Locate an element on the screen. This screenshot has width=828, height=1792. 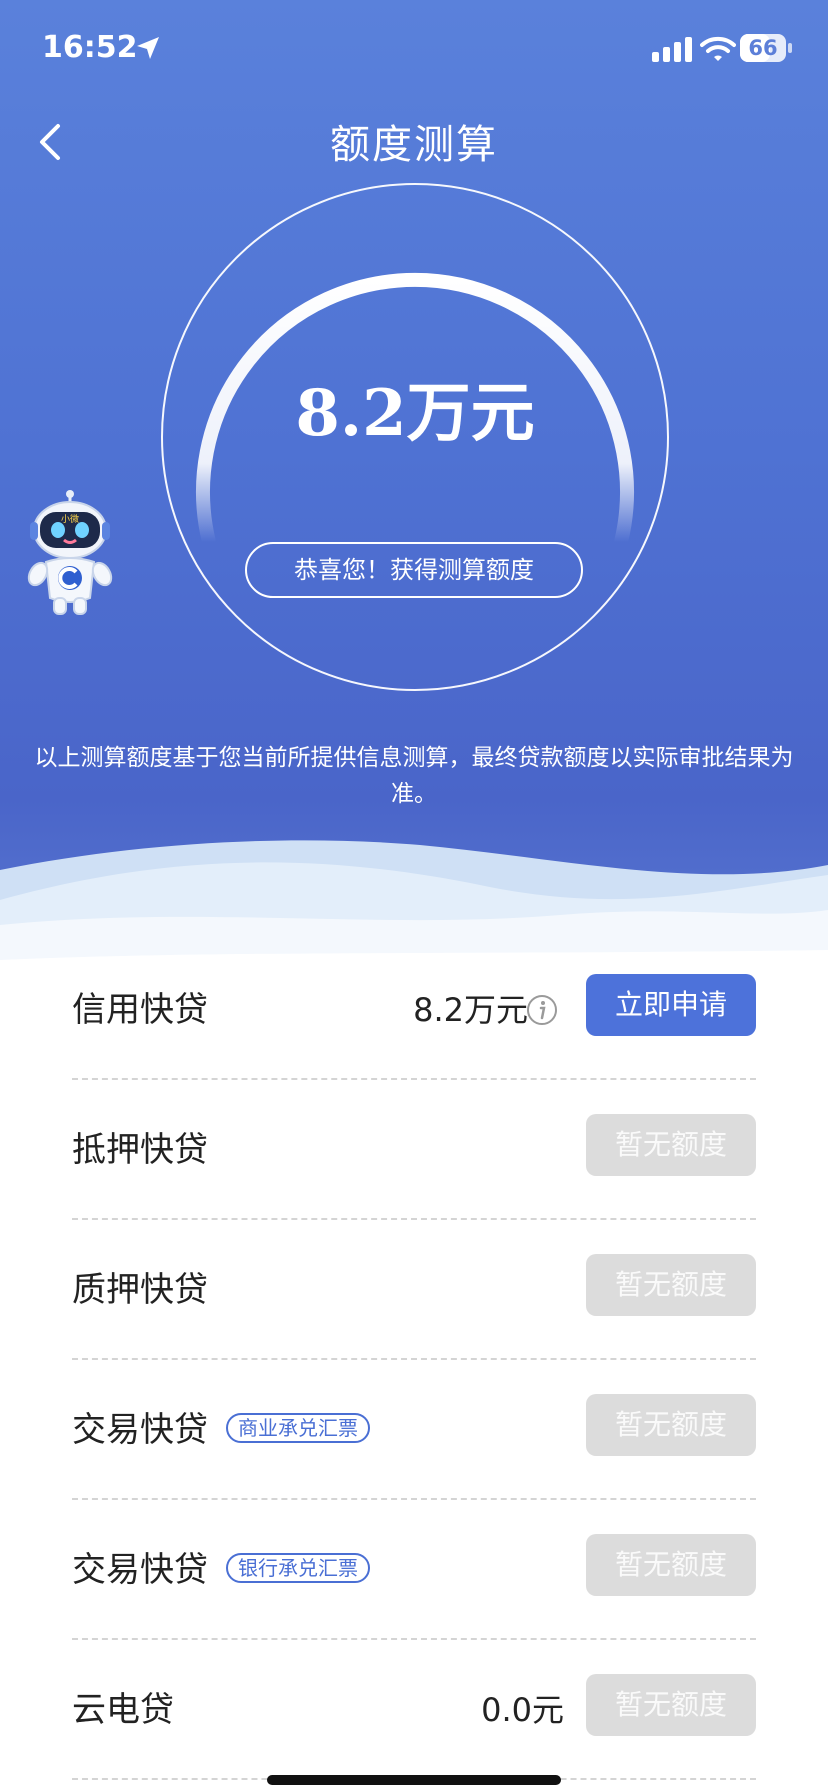
home-indicator is located at coordinates (414, 1780).